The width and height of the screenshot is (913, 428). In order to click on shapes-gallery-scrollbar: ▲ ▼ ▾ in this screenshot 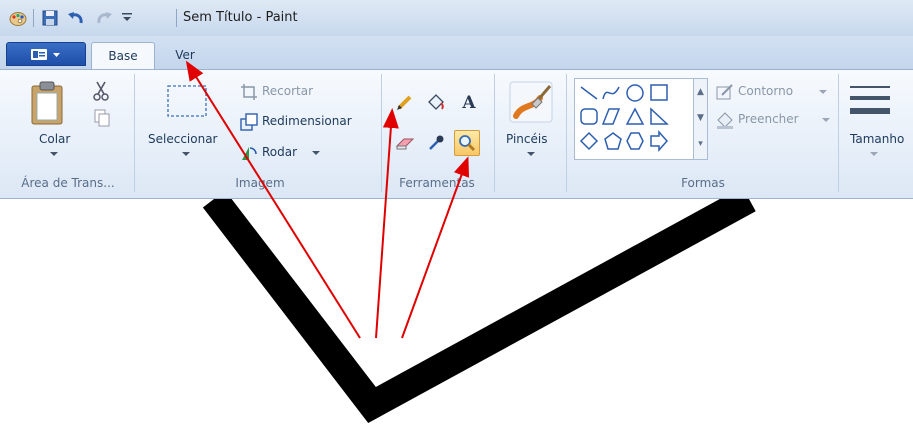, I will do `click(701, 119)`.